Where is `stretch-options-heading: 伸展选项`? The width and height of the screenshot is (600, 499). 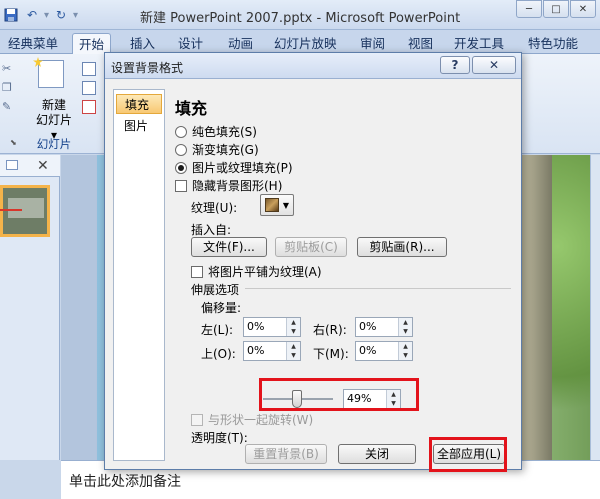 stretch-options-heading: 伸展选项 is located at coordinates (215, 289).